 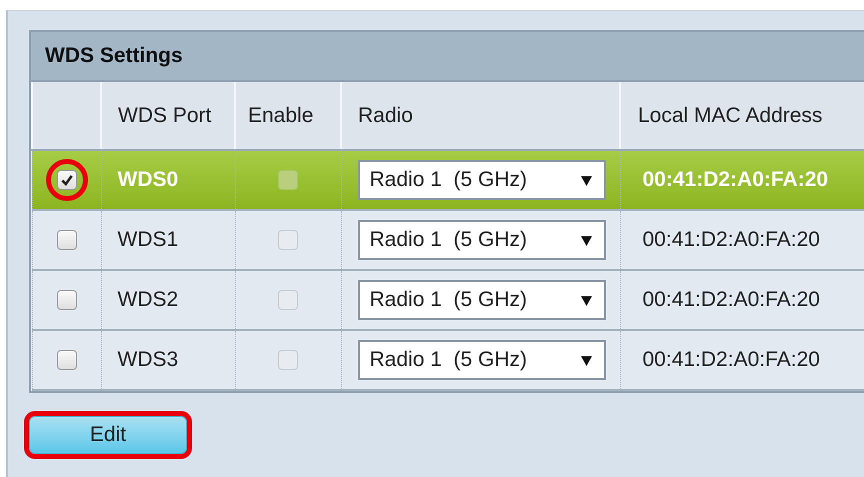 I want to click on table-cell: WDS0, so click(x=168, y=180).